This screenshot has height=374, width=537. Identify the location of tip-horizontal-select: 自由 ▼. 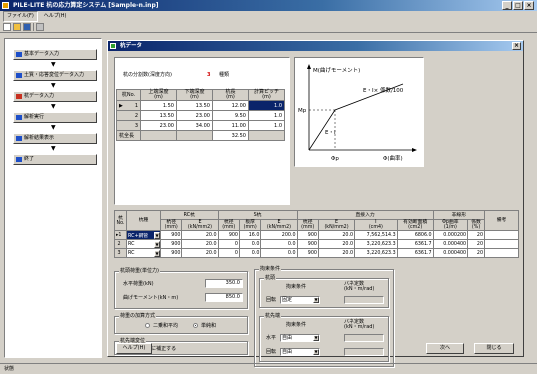
(300, 338).